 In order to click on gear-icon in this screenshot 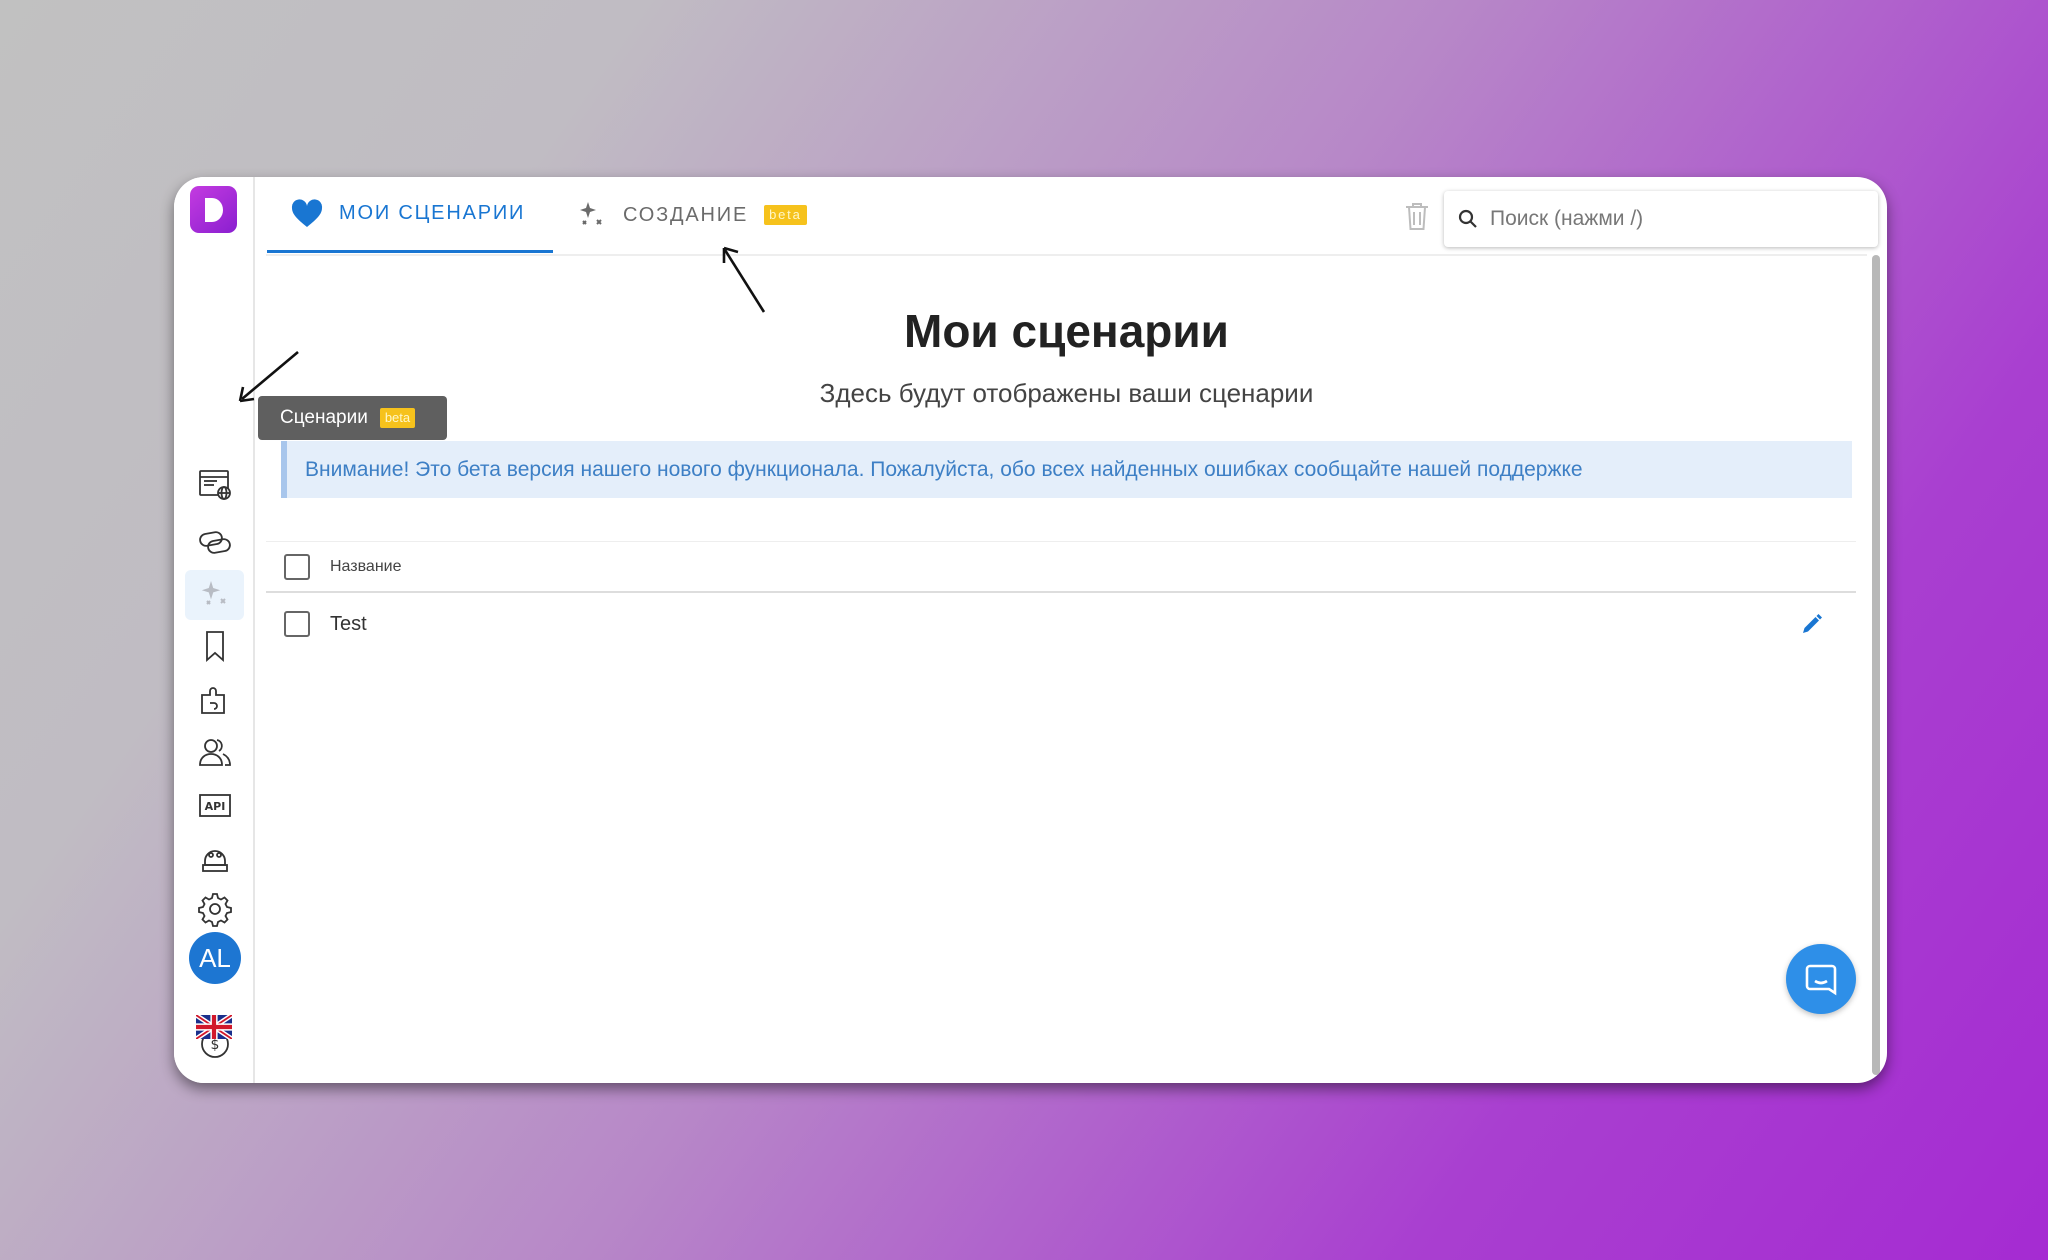, I will do `click(214, 910)`.